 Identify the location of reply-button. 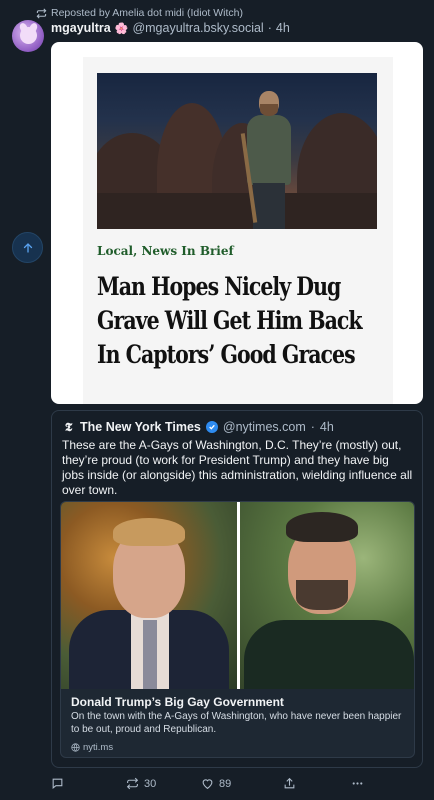
(57, 783).